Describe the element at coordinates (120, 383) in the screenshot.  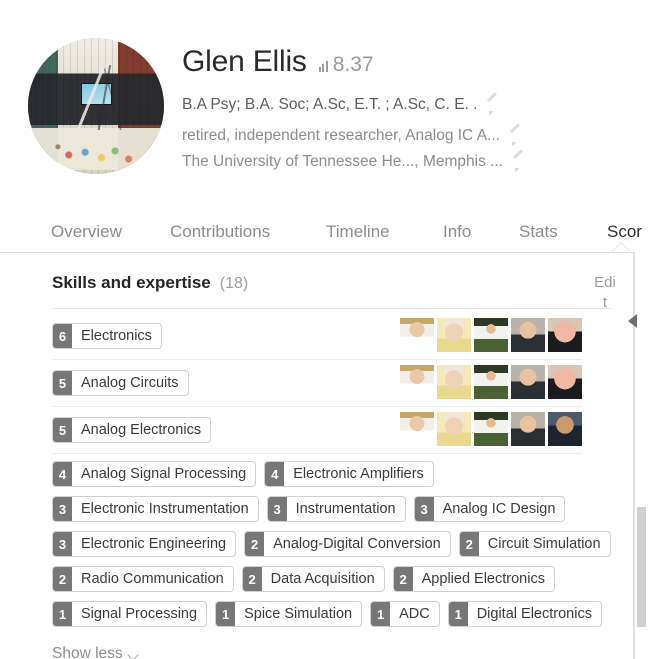
I see `skill-tag: 5 Analog Circuits` at that location.